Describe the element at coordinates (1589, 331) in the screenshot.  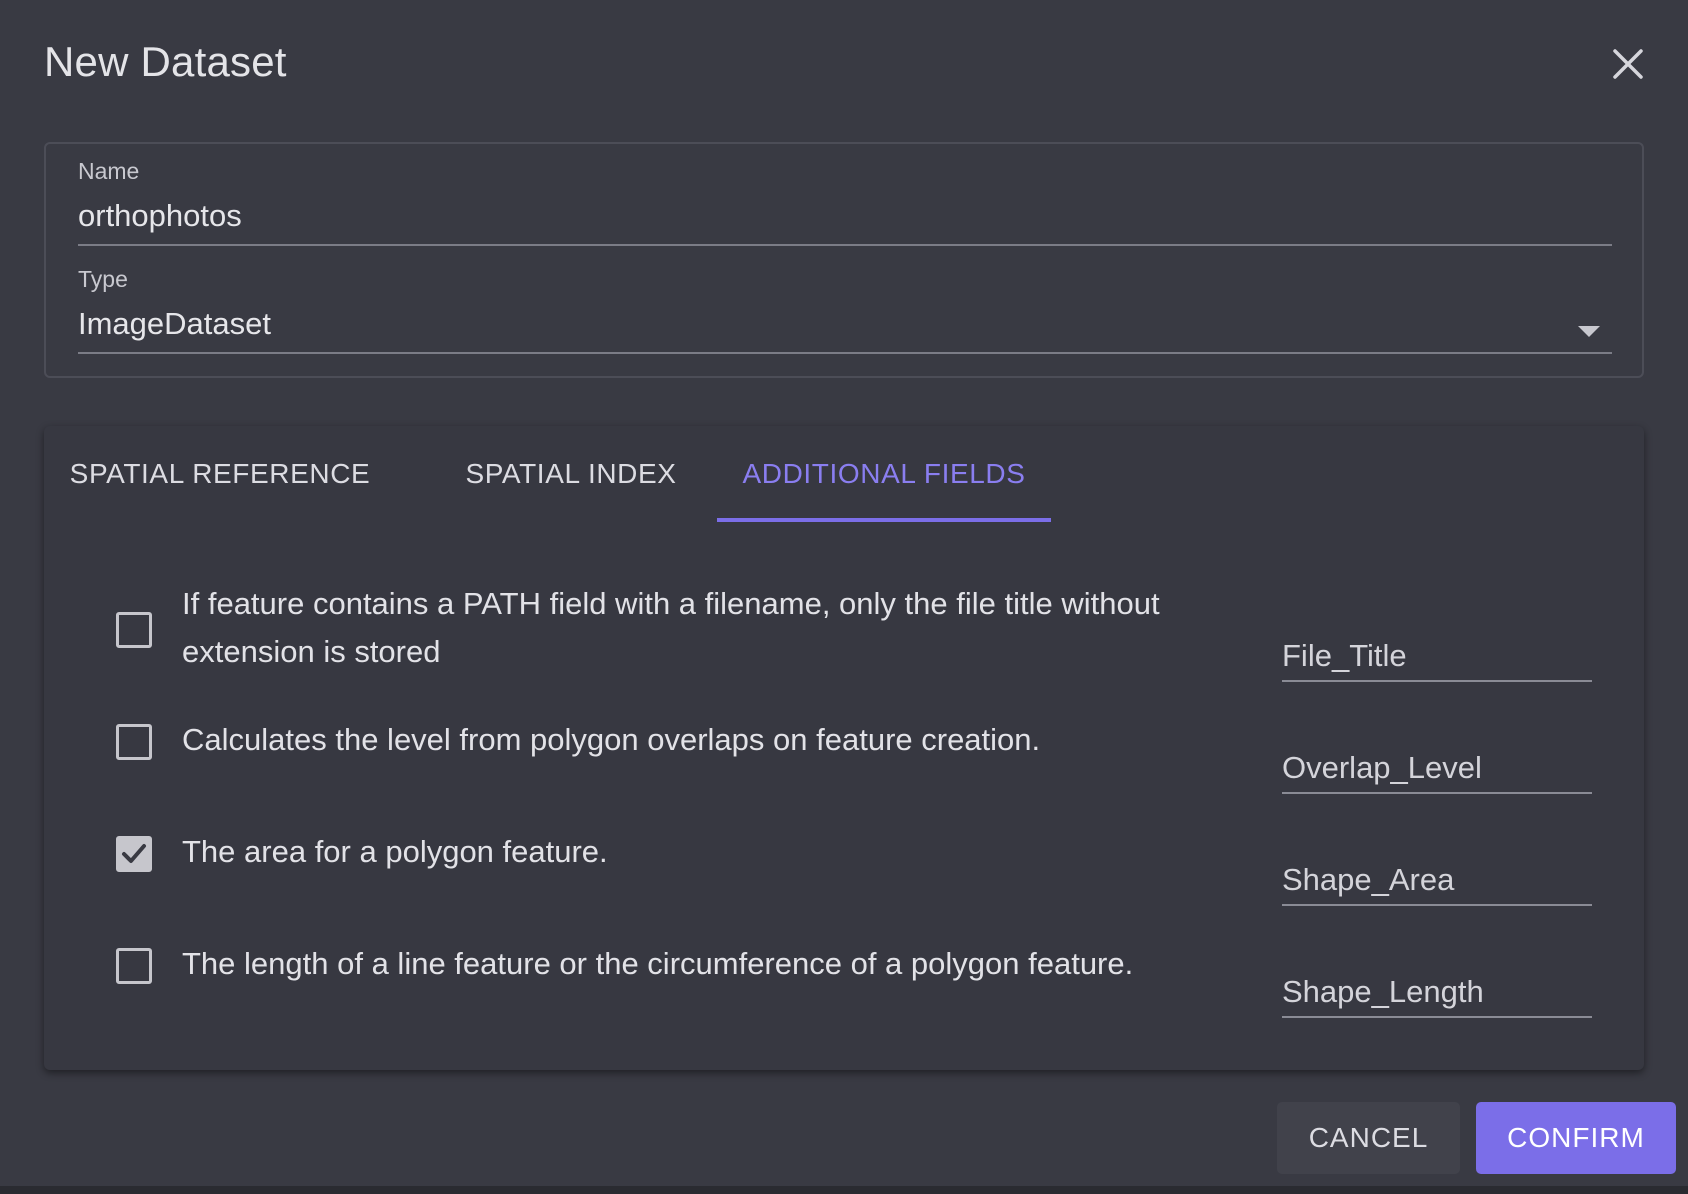
I see `chevron-down-icon` at that location.